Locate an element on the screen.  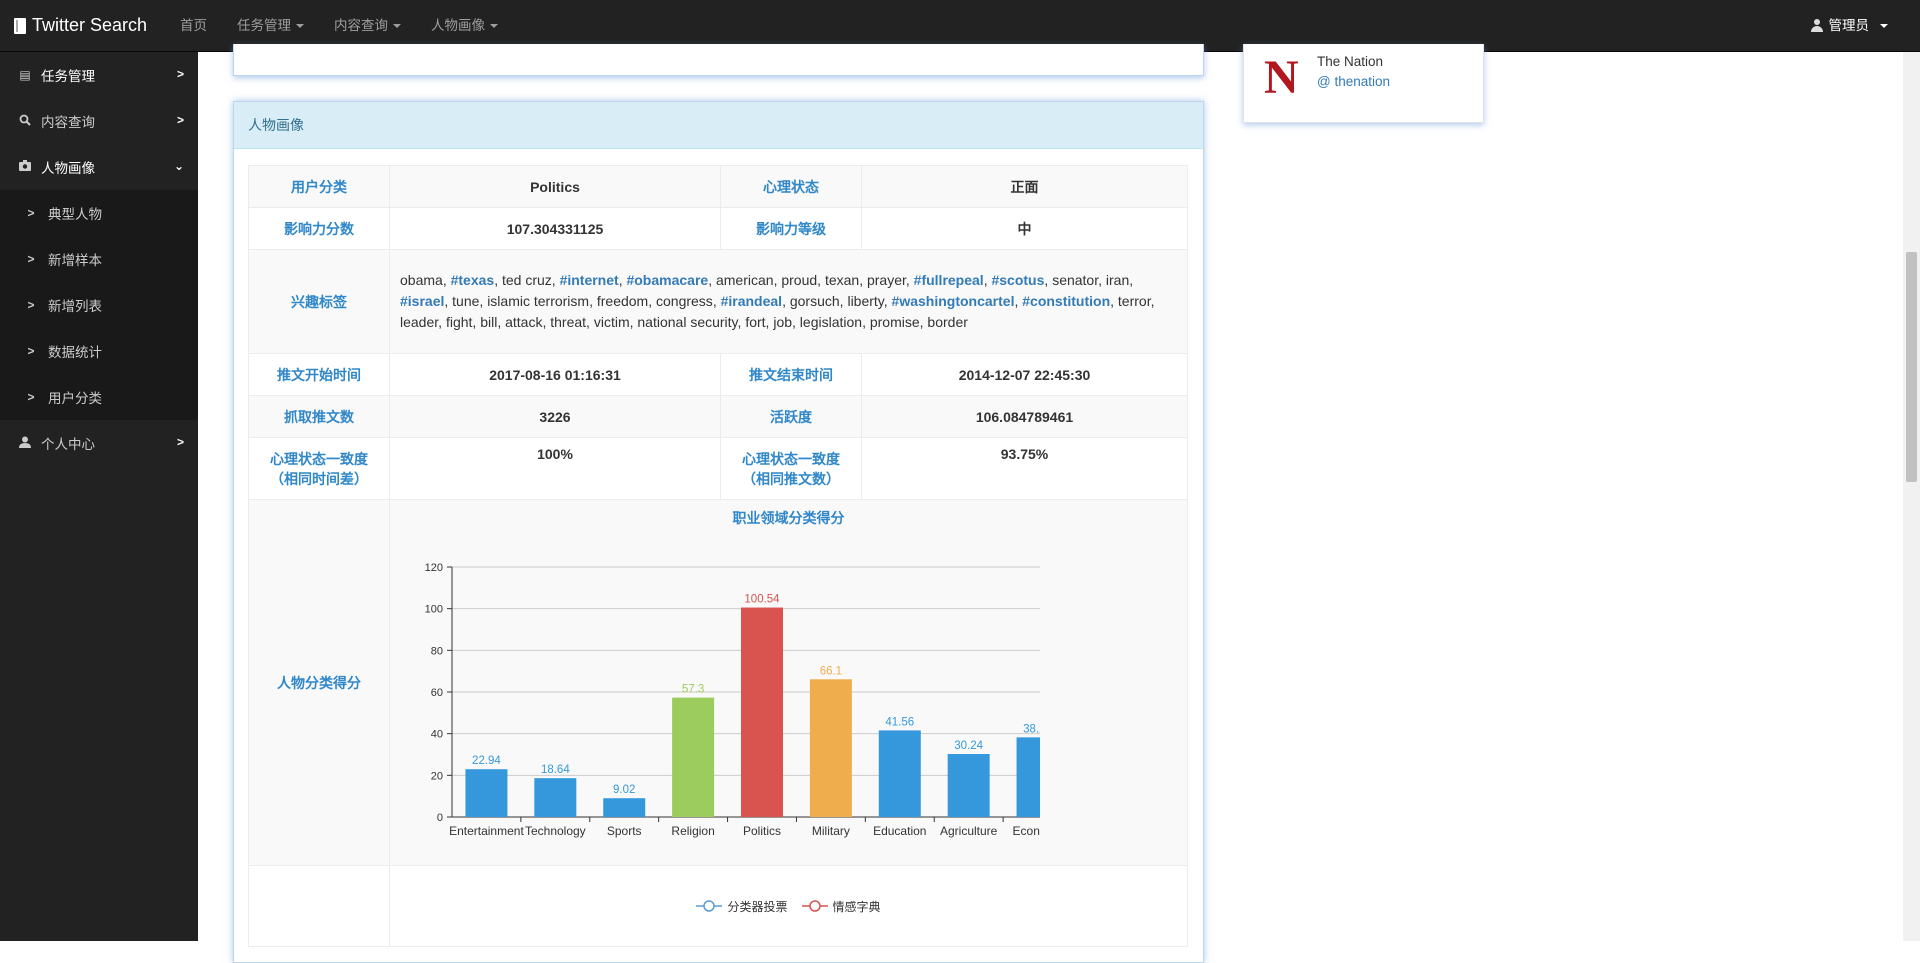
influence-level-value: 中 is located at coordinates (1024, 228).